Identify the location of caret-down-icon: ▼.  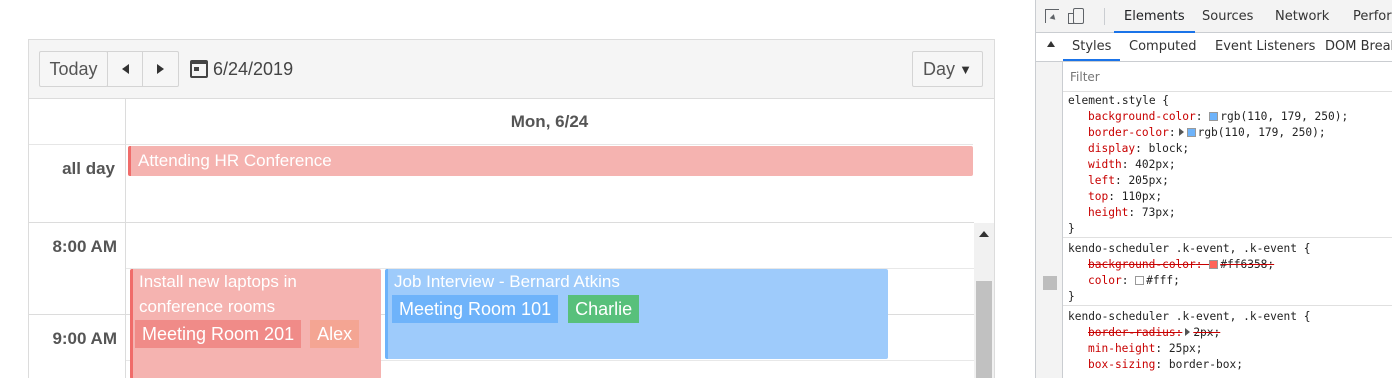
(965, 69).